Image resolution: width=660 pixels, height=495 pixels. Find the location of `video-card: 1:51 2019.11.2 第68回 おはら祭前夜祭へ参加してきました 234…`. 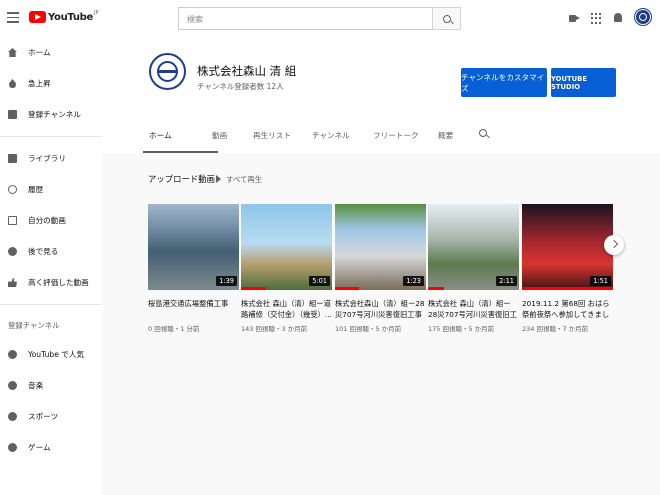

video-card: 1:51 2019.11.2 第68回 おはら祭前夜祭へ参加してきました 234… is located at coordinates (567, 268).